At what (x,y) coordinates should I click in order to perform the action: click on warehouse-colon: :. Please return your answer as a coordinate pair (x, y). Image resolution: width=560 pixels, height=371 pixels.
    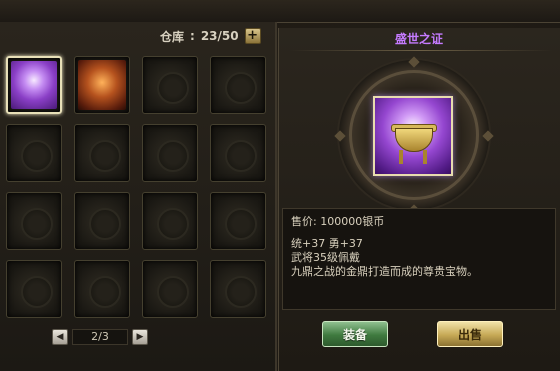
    Looking at the image, I should click on (192, 36).